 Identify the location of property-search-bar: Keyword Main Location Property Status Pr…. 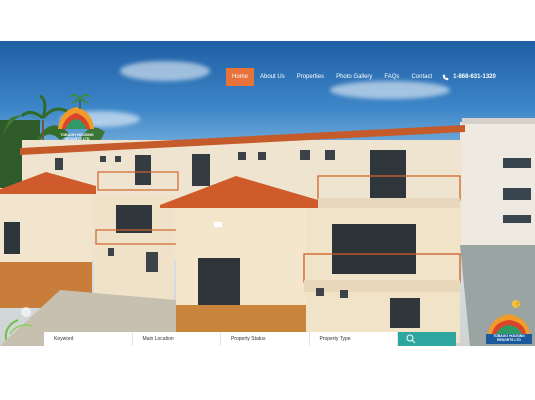
(221, 339).